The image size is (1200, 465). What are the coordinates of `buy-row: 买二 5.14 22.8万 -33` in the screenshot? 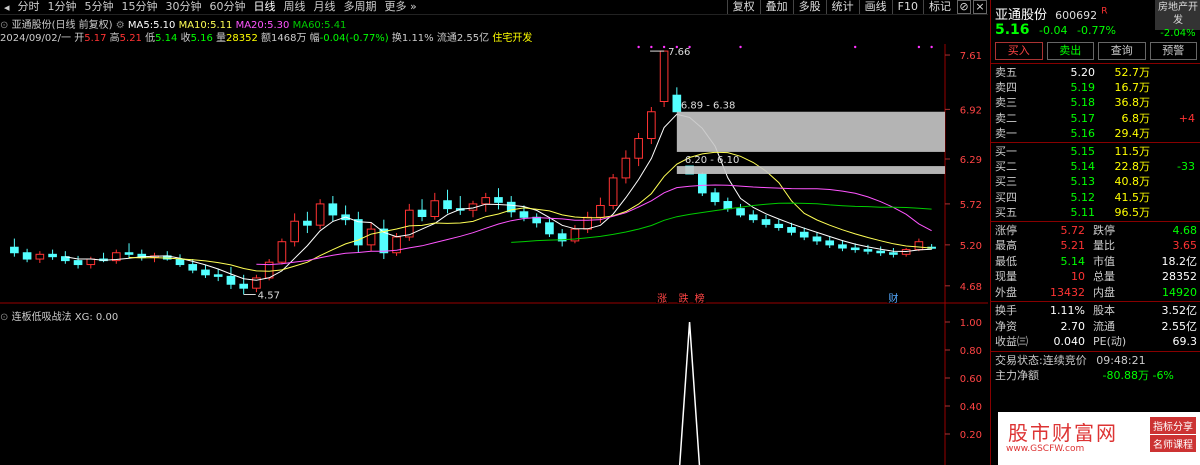 It's located at (1095, 166).